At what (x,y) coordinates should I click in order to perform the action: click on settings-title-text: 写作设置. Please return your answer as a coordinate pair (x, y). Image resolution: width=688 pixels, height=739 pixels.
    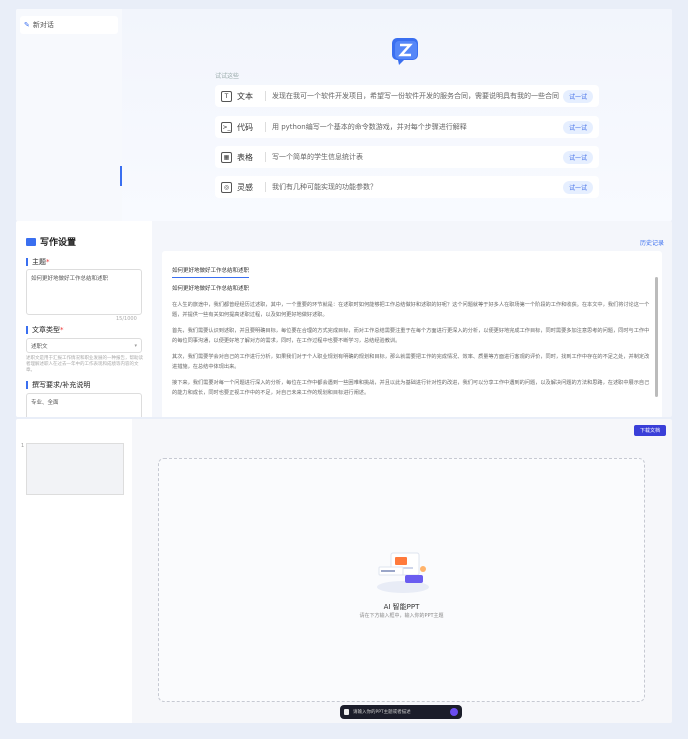
    Looking at the image, I should click on (58, 243).